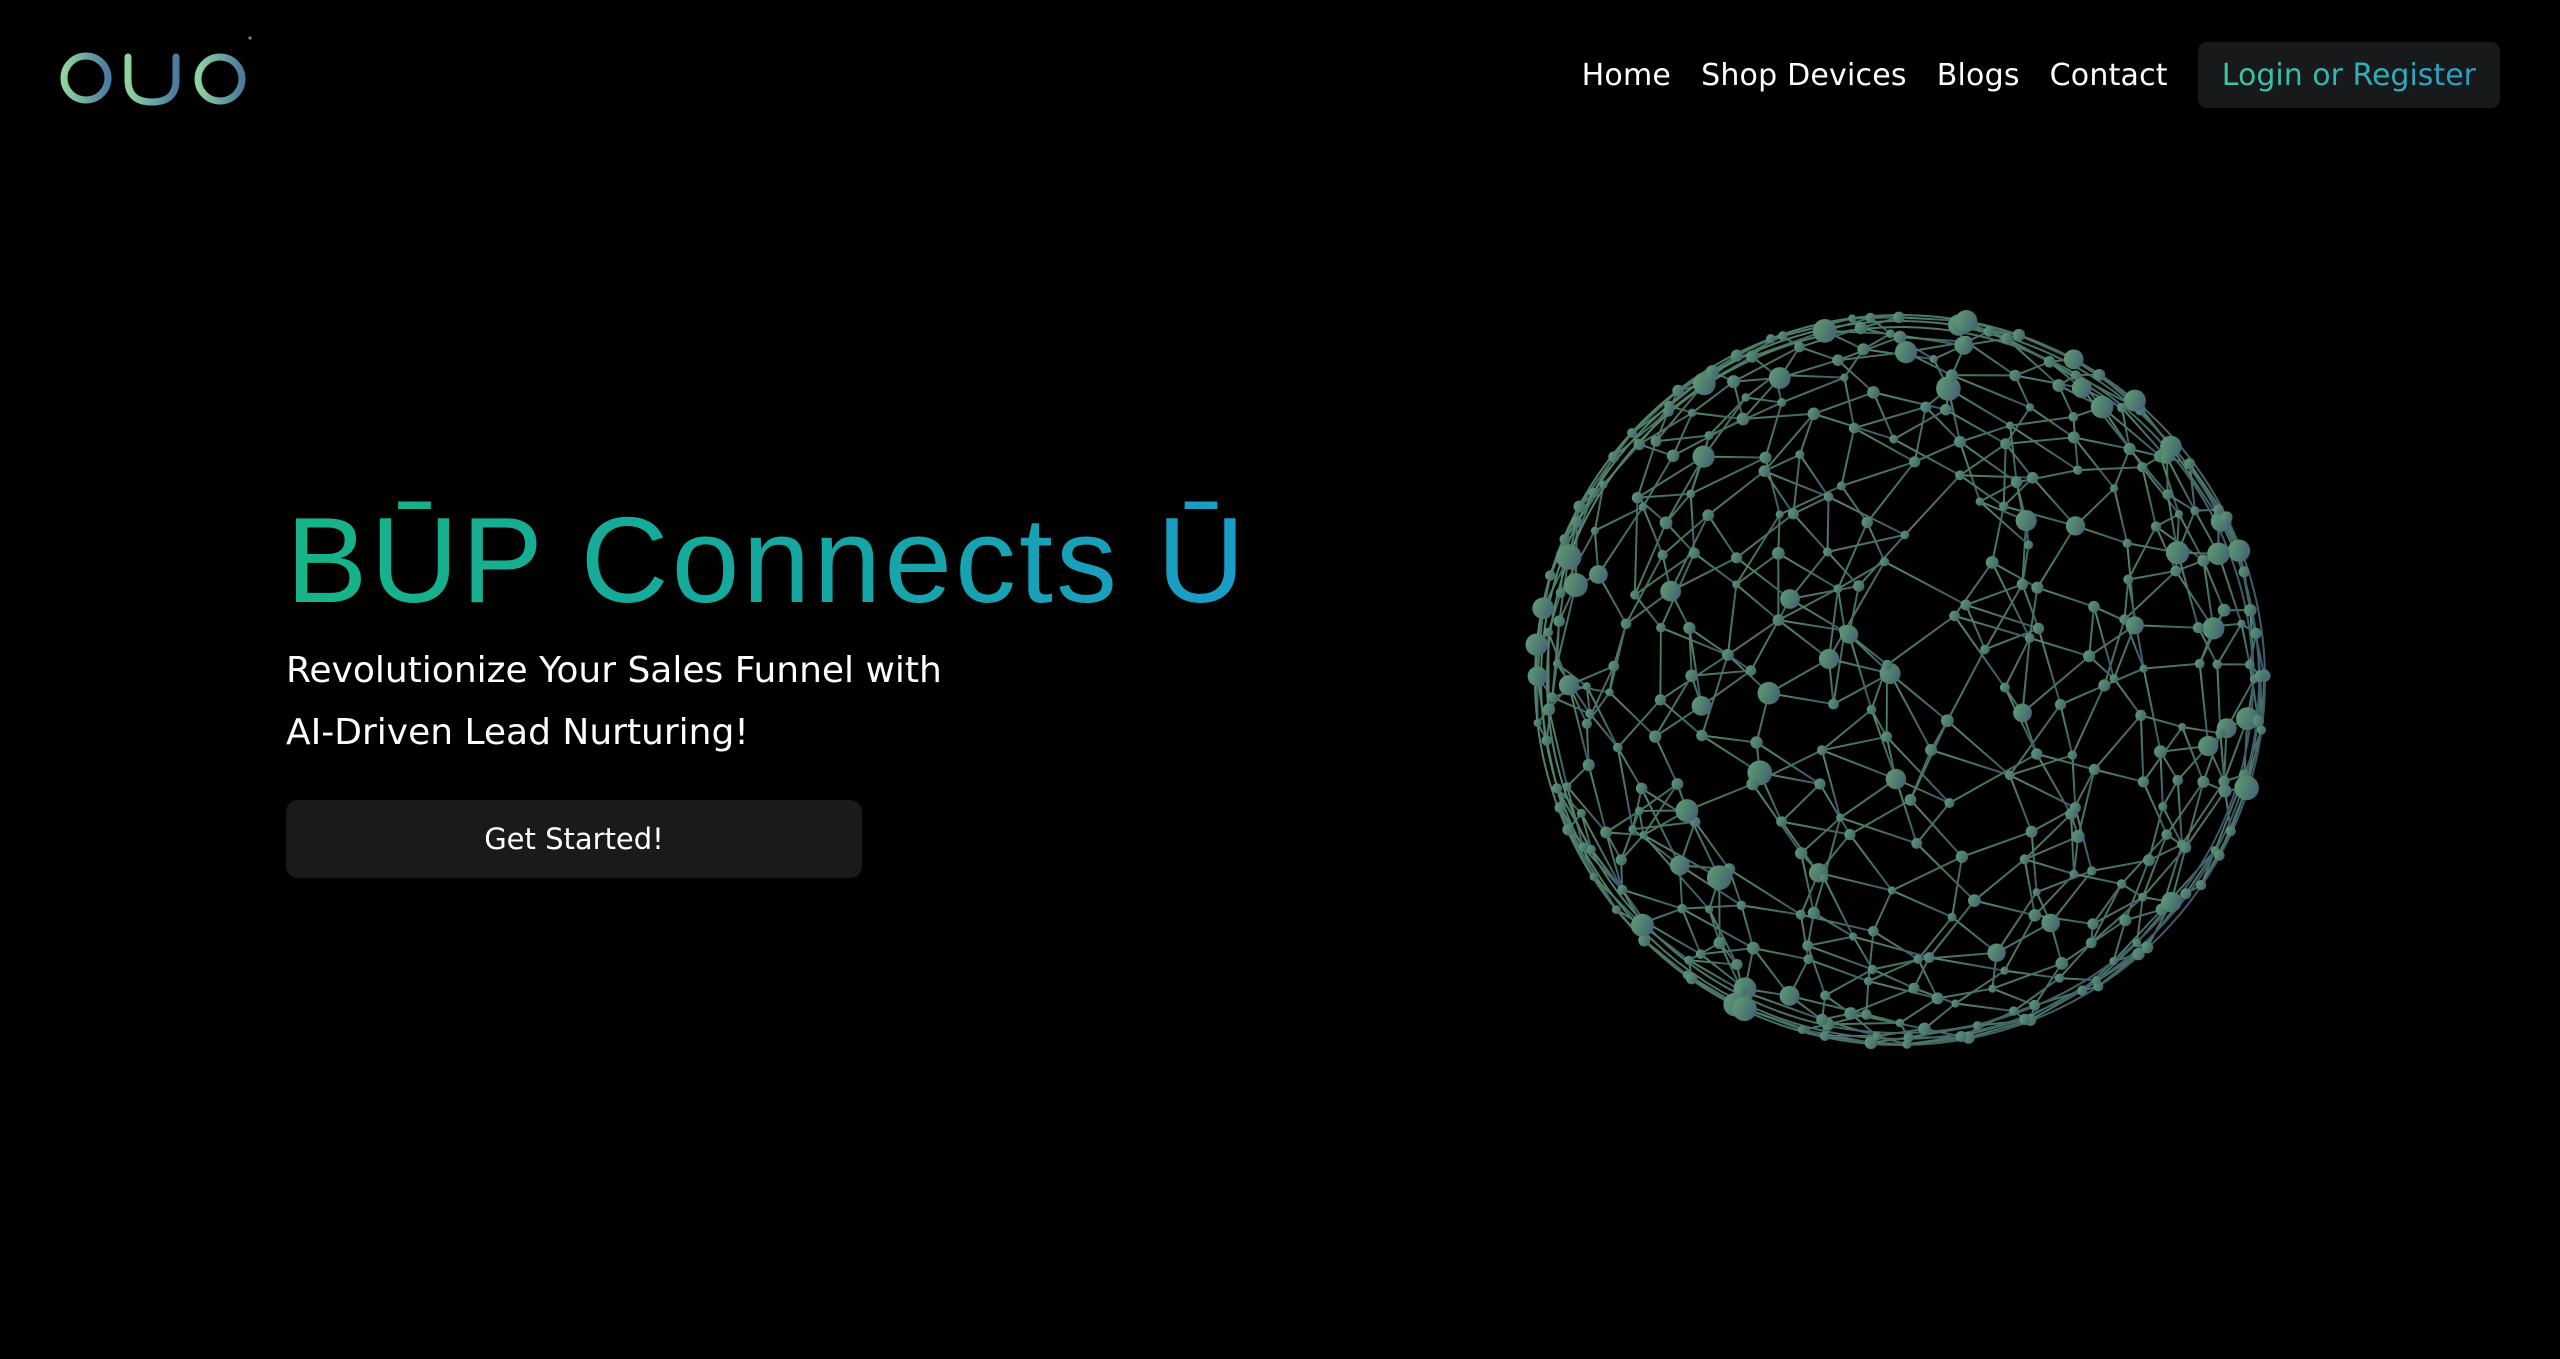  What do you see at coordinates (574, 839) in the screenshot?
I see `get-started-button: Get Started!` at bounding box center [574, 839].